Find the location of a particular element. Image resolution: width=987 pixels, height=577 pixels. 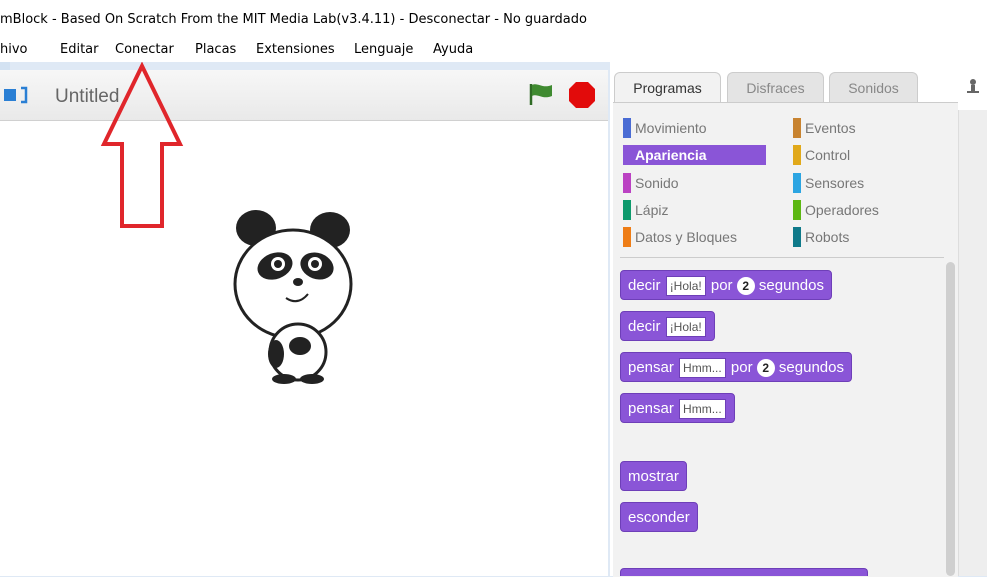

category-movimiento: Movimiento is located at coordinates (665, 128).